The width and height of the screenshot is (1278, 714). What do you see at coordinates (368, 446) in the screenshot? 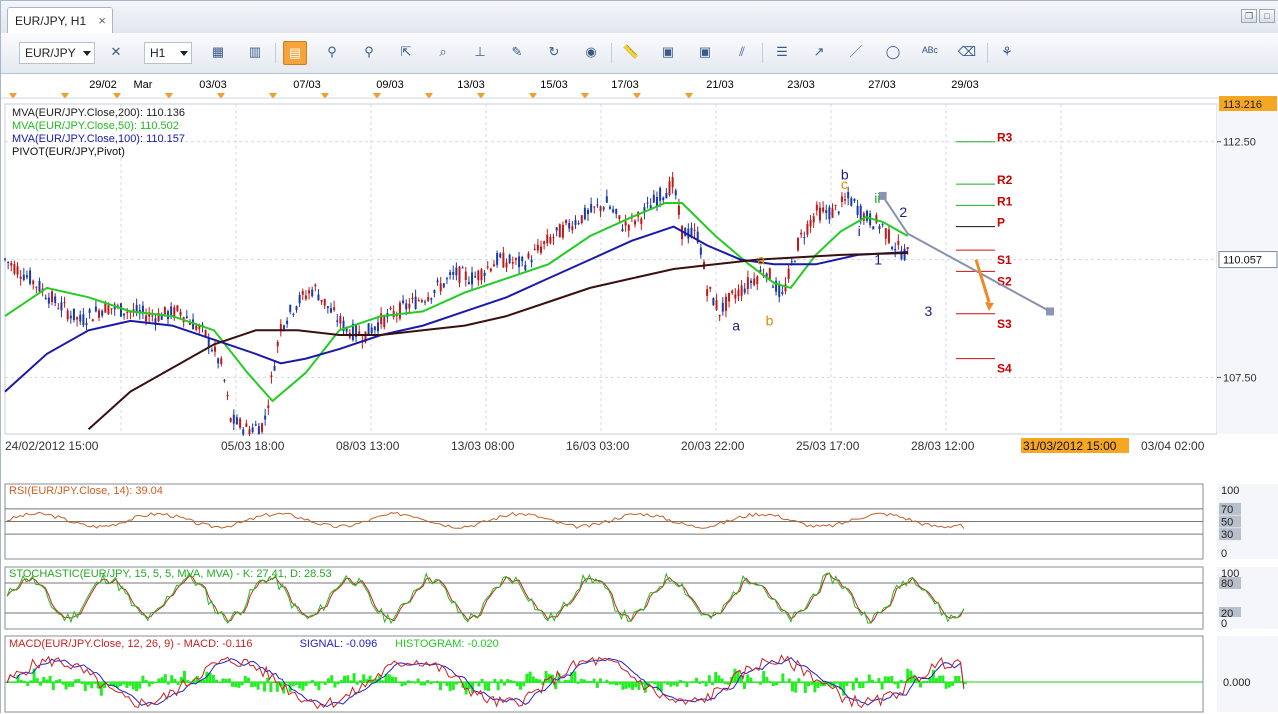
I see `x-tick-label: 08/03 13:00` at bounding box center [368, 446].